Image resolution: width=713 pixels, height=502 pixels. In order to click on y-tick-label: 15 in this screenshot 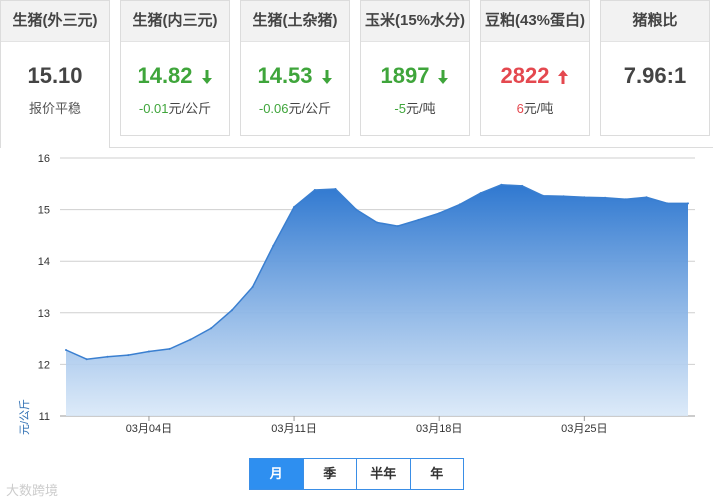, I will do `click(44, 211)`.